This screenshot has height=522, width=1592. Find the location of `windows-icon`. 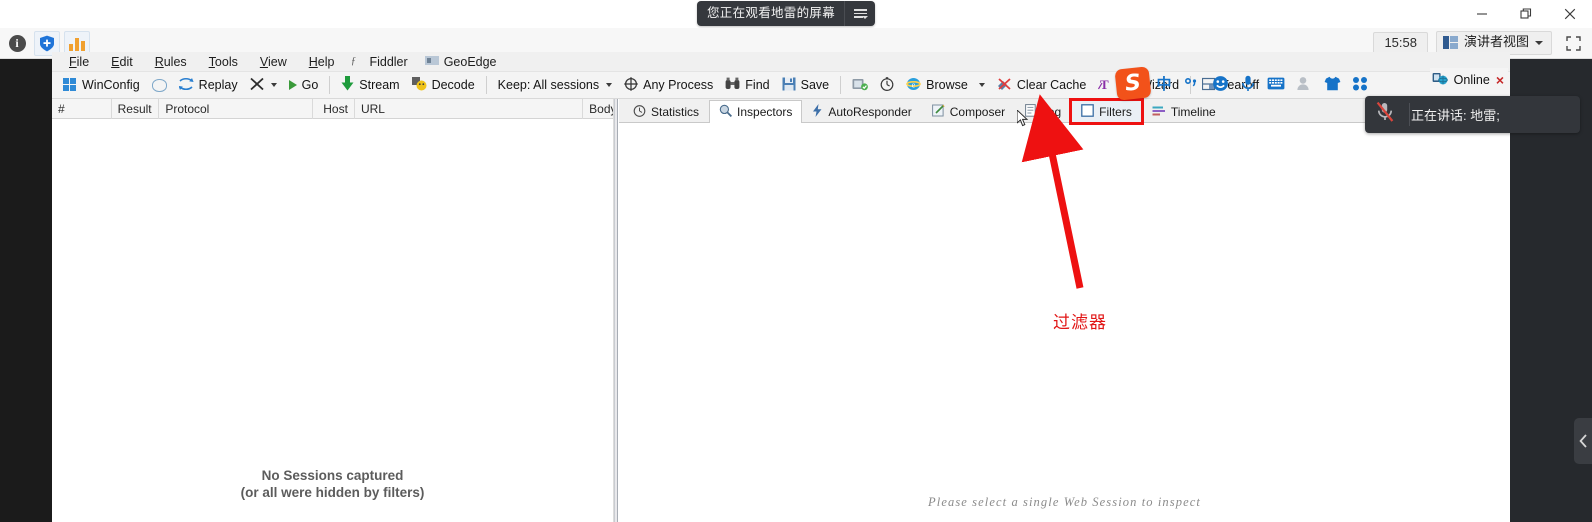

windows-icon is located at coordinates (70, 85).